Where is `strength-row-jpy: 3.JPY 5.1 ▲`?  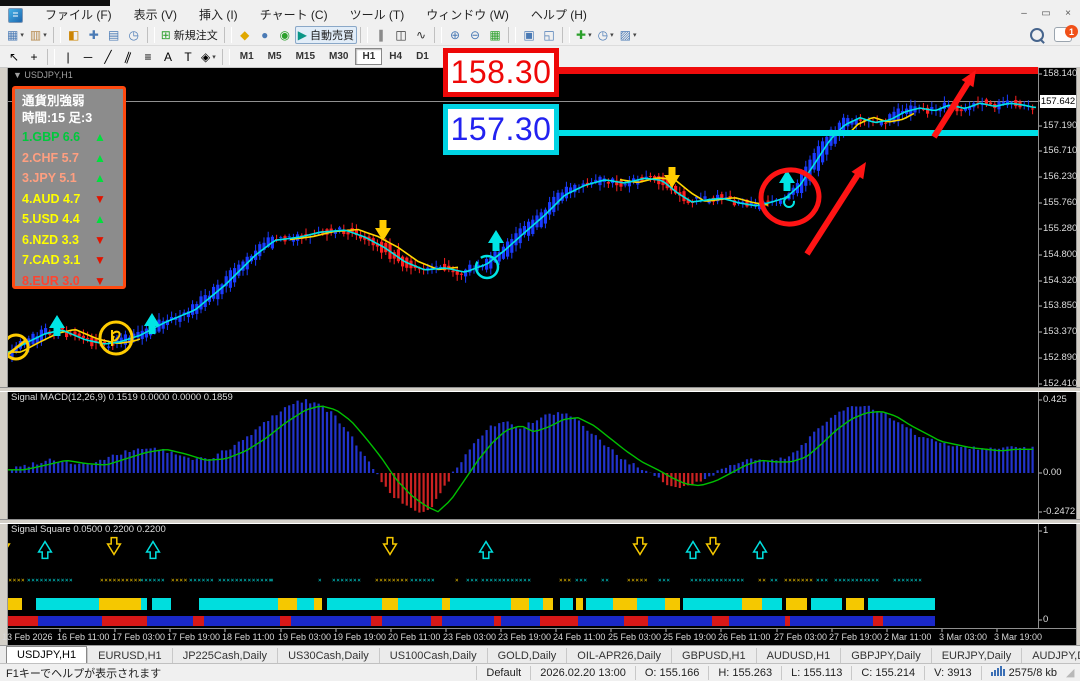
strength-row-jpy: 3.JPY 5.1 ▲ is located at coordinates (72, 178).